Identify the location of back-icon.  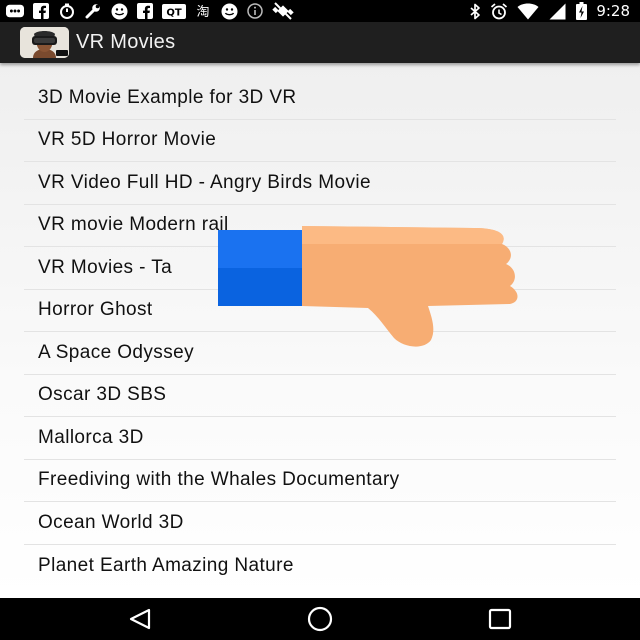
(140, 619).